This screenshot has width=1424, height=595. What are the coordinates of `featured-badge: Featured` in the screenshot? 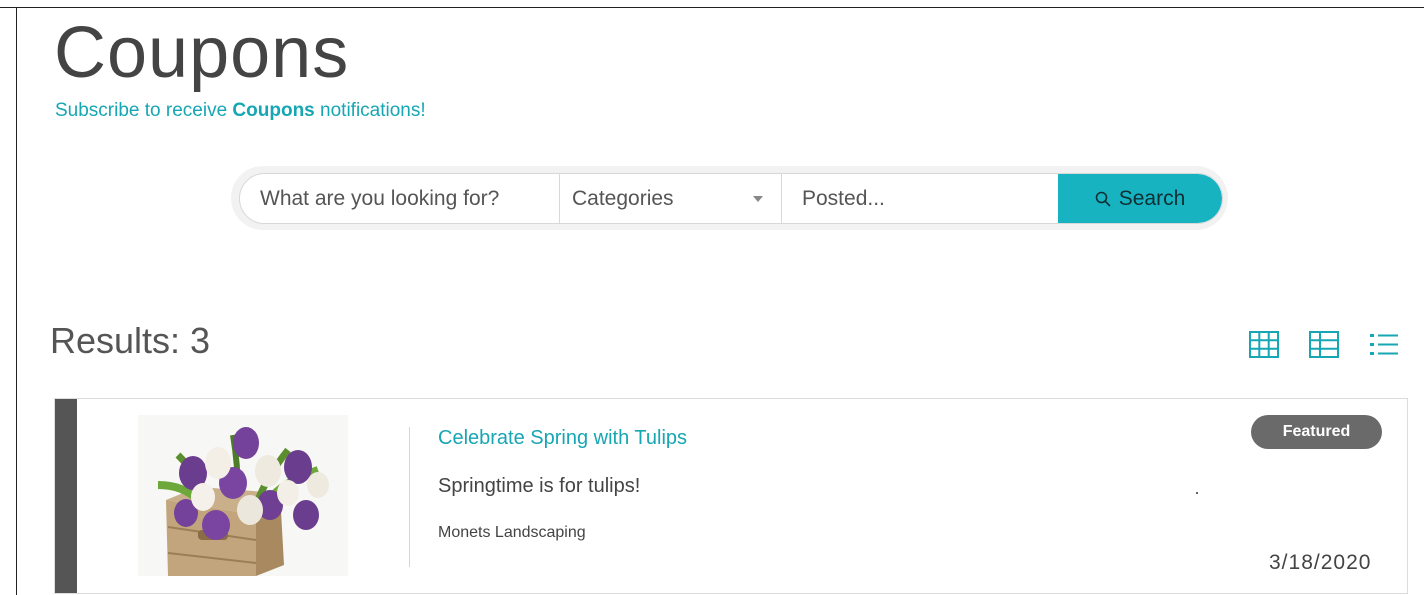 It's located at (1316, 432).